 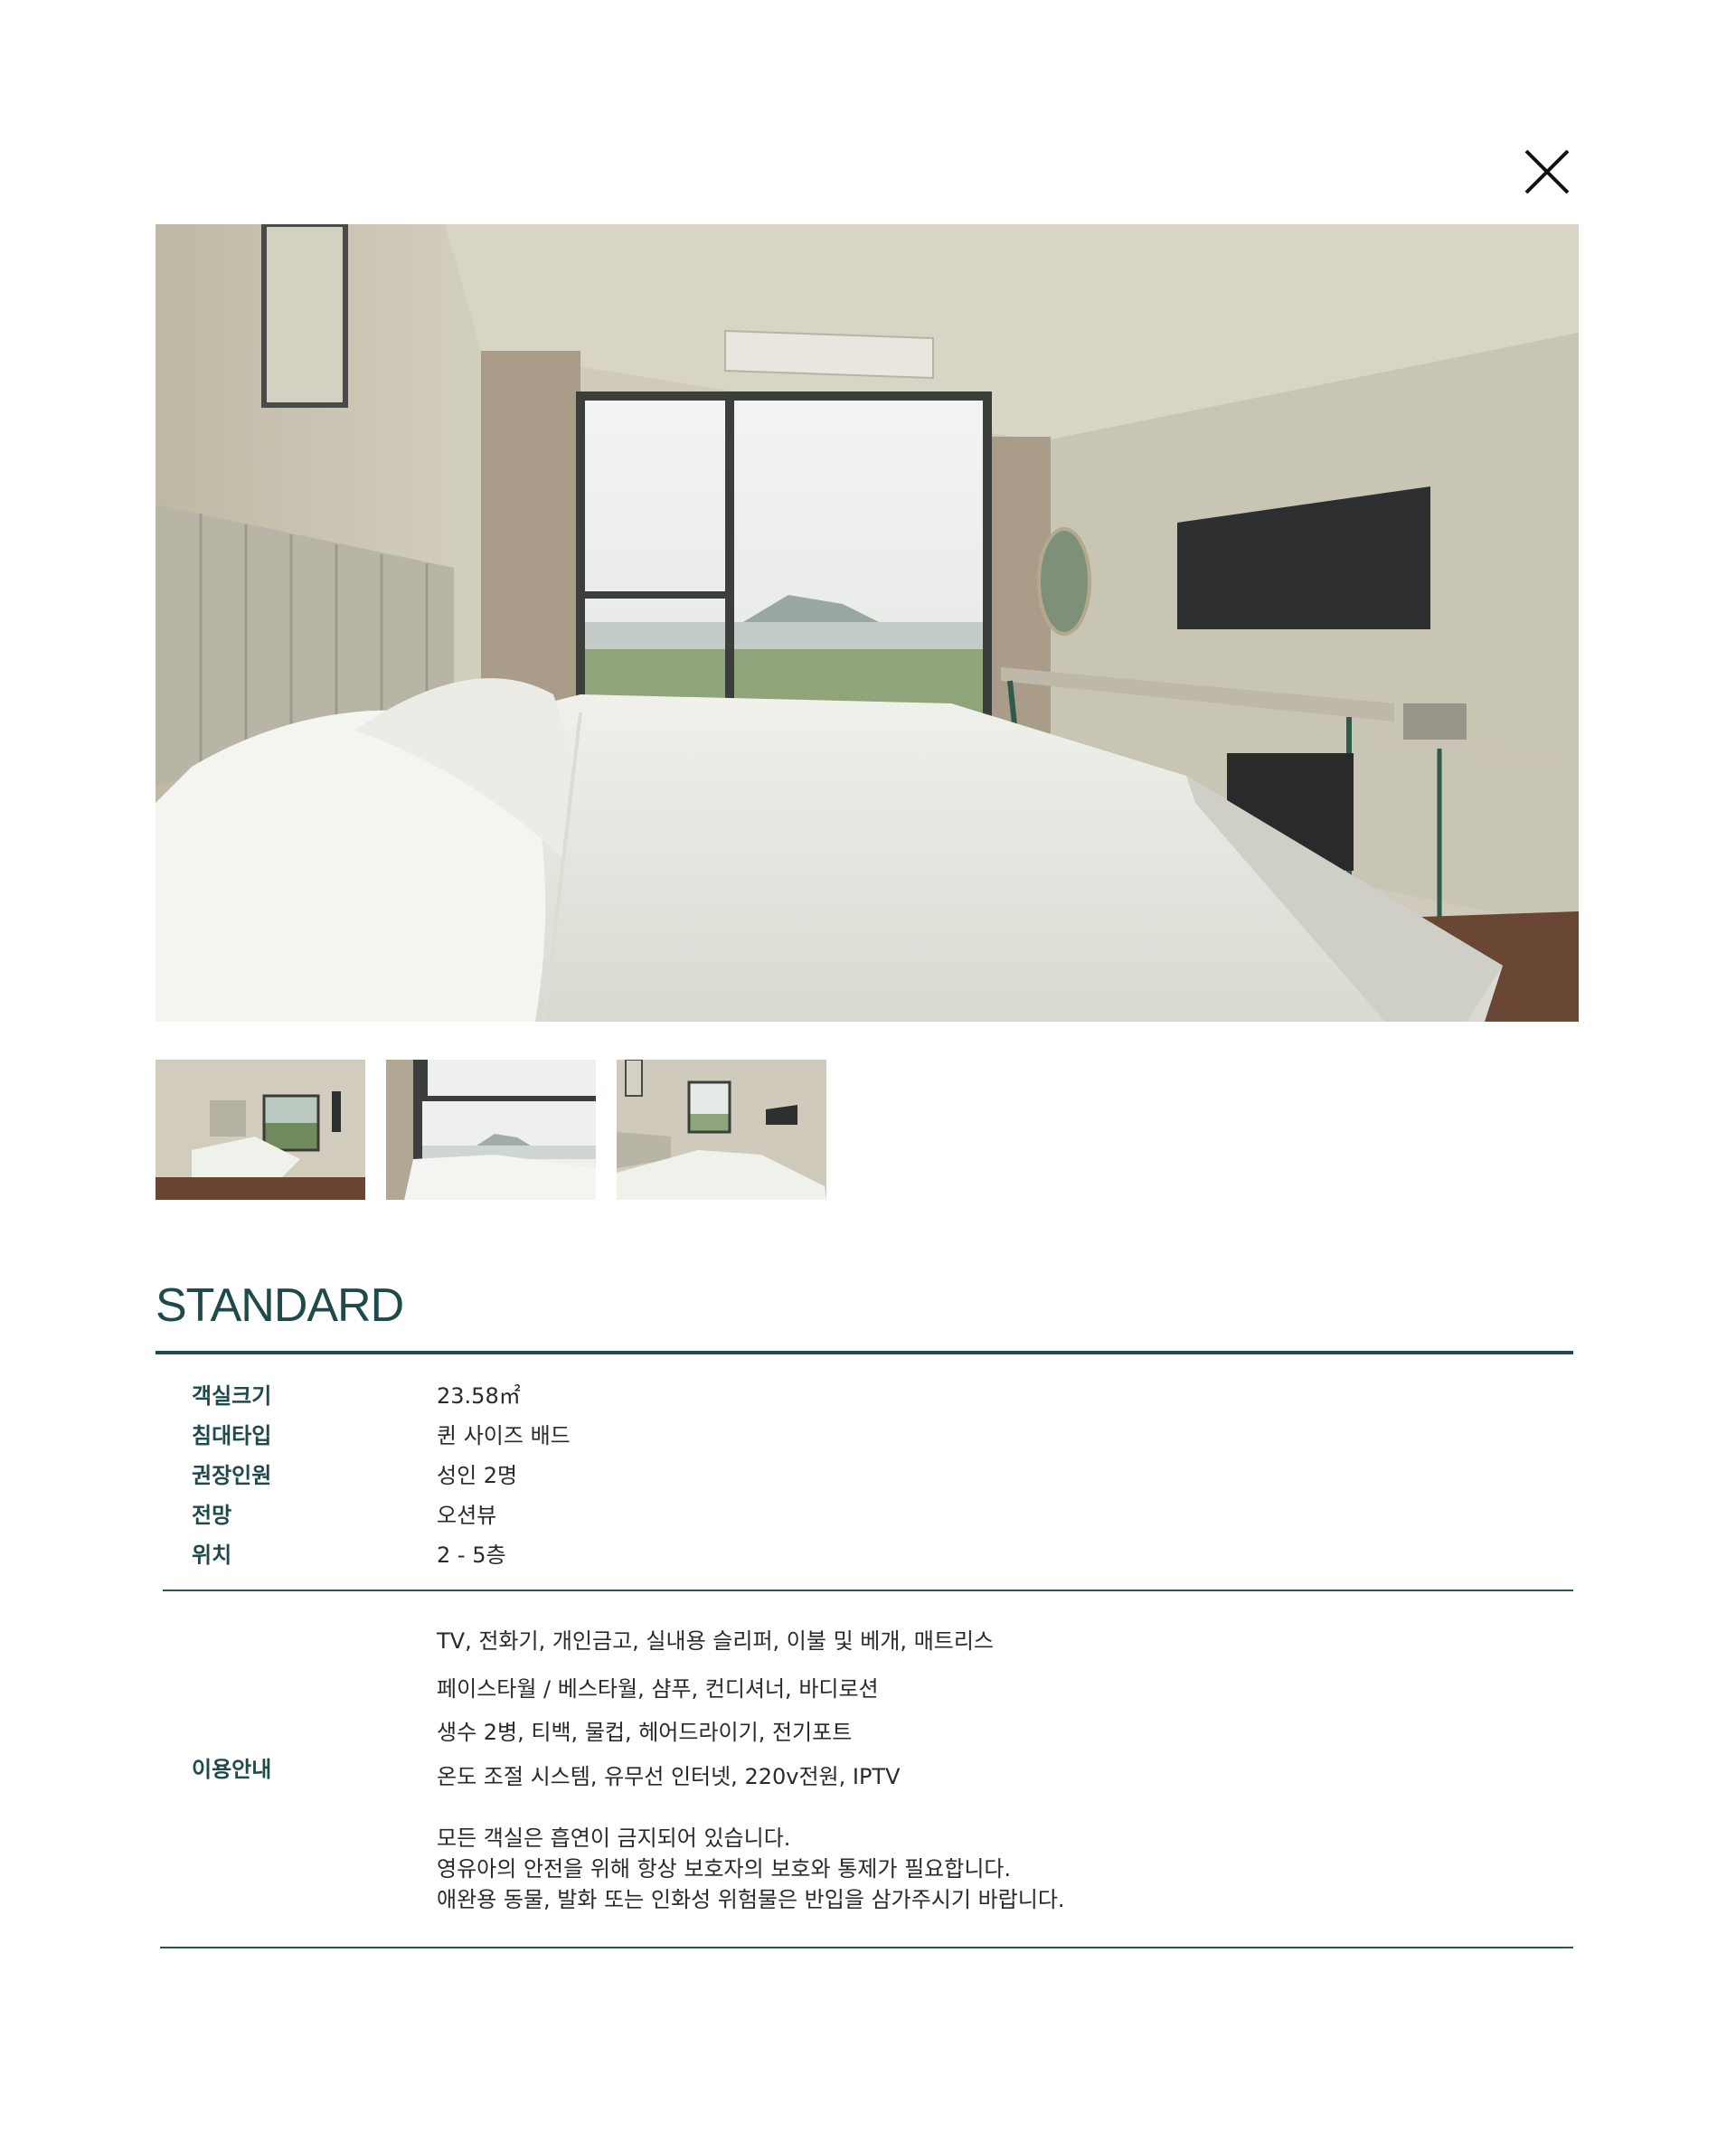 What do you see at coordinates (865, 1352) in the screenshot?
I see `title-divider` at bounding box center [865, 1352].